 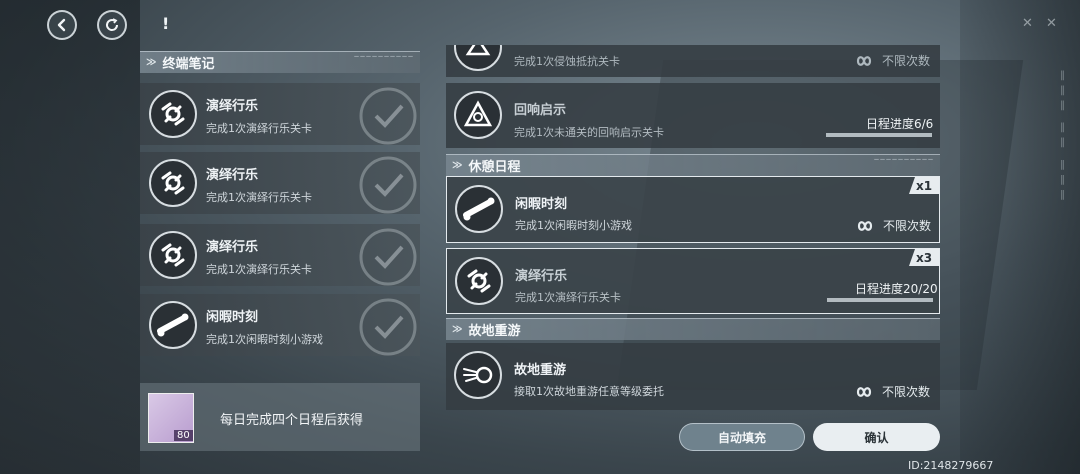 I want to click on echo-triangle-icon, so click(x=478, y=115).